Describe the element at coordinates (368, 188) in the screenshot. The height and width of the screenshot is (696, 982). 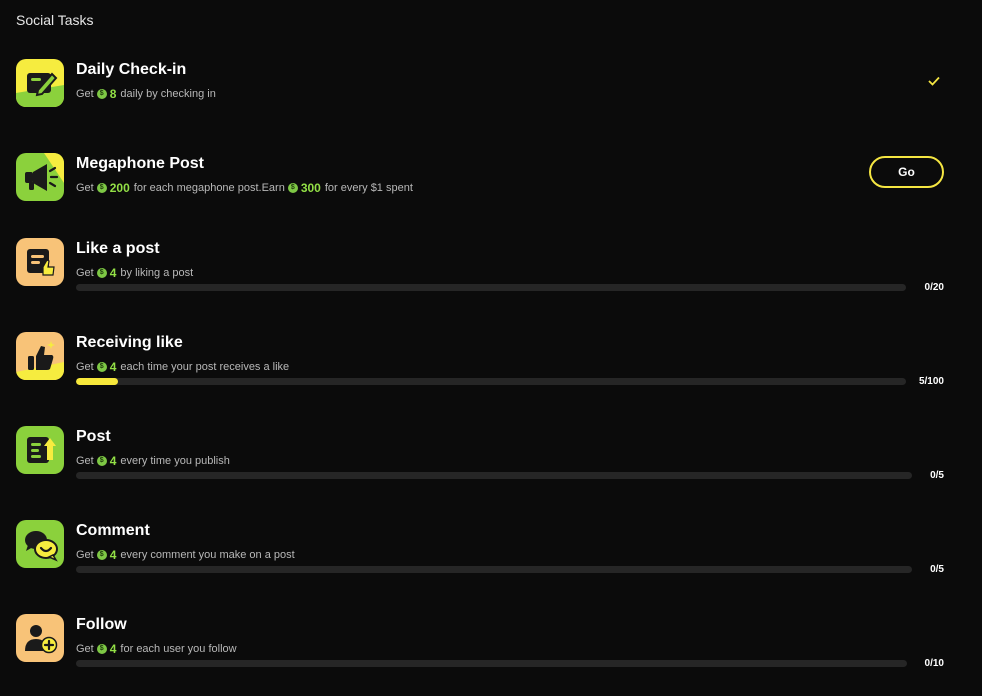
I see `desc-suffix: for every $1 spent` at that location.